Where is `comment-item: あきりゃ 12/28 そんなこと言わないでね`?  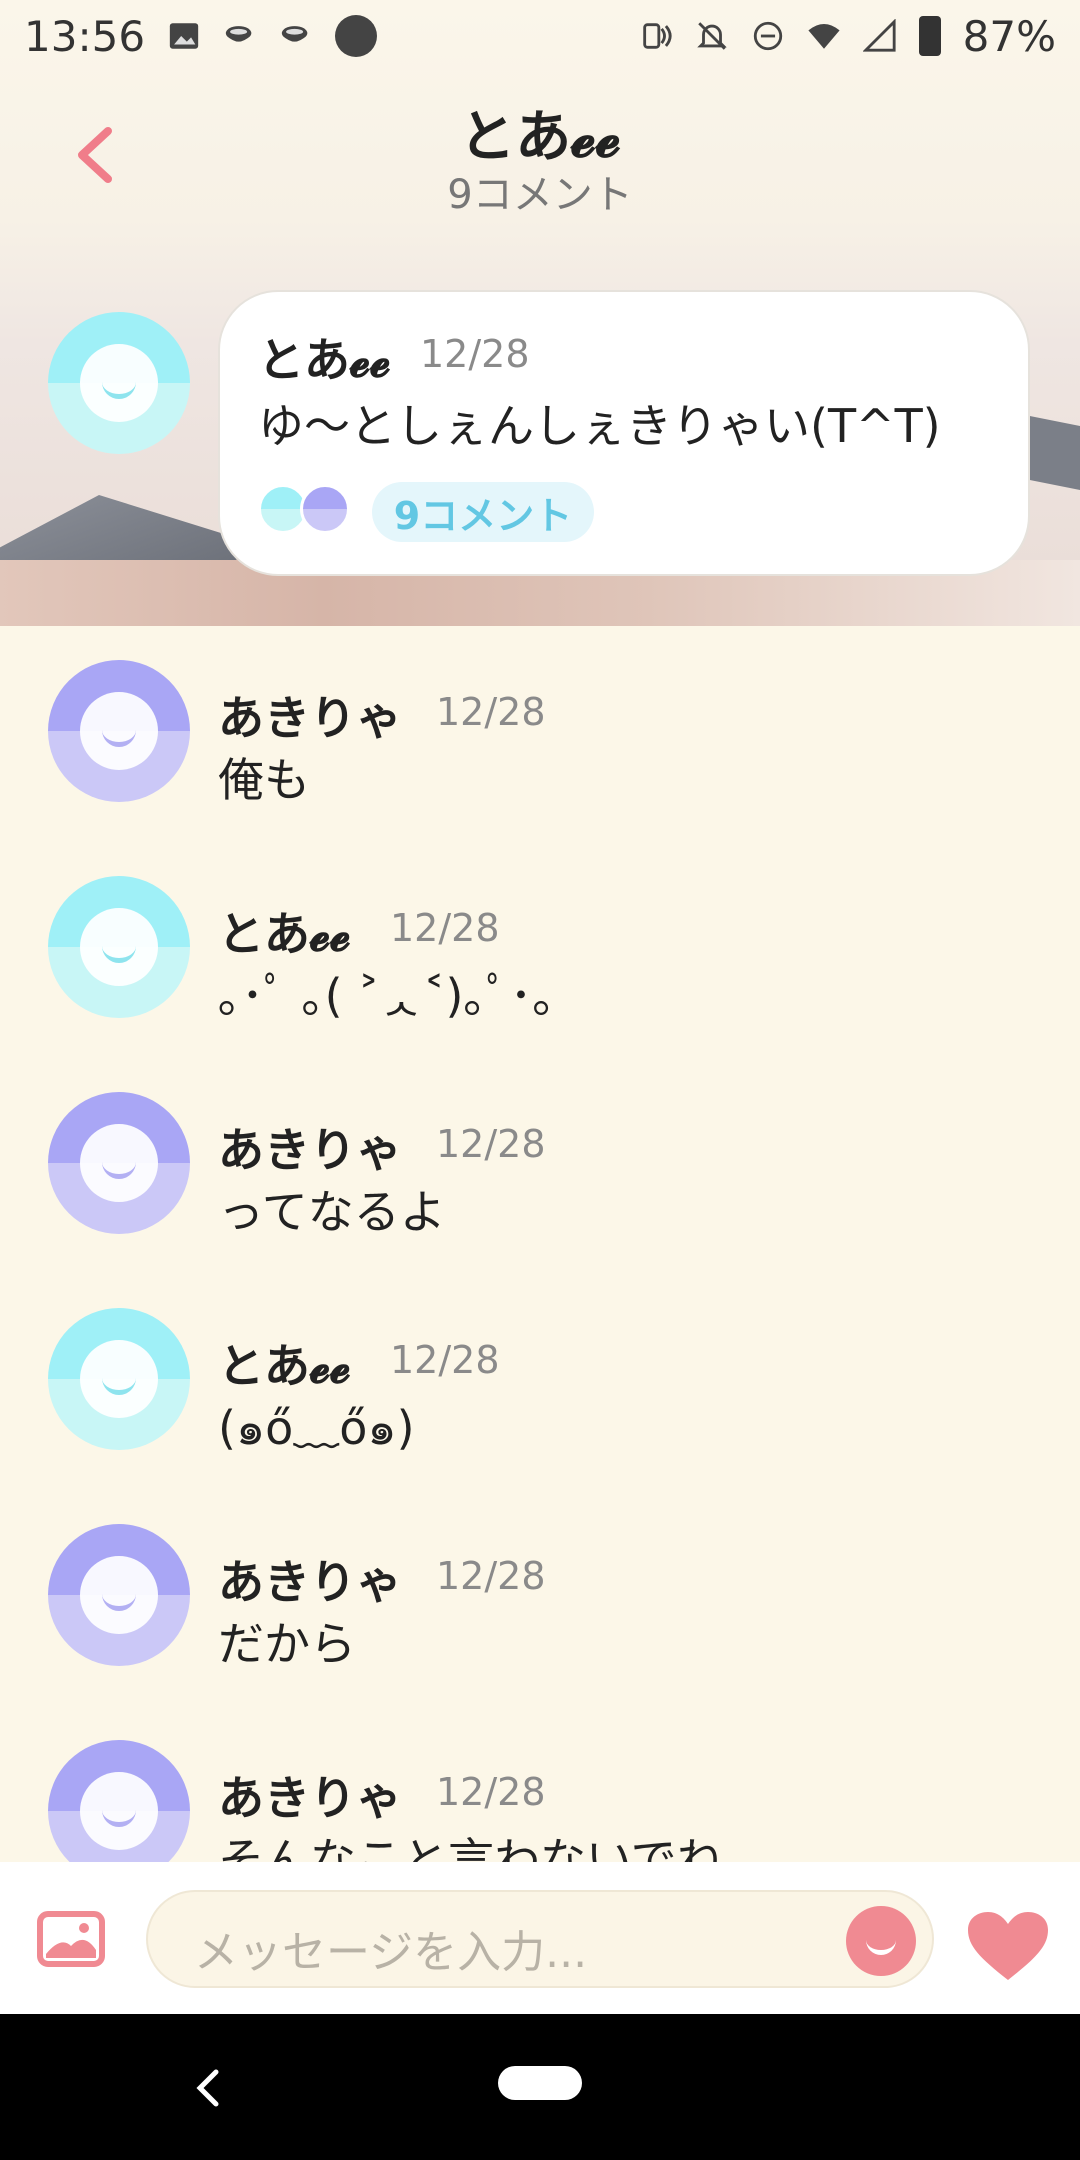
comment-item: あきりゃ 12/28 そんなこと言わないでね is located at coordinates (540, 1801).